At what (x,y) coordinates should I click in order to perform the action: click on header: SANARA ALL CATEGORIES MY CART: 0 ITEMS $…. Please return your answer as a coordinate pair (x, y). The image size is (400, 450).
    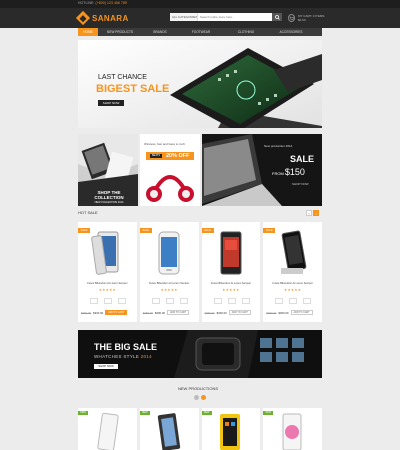
    Looking at the image, I should click on (200, 18).